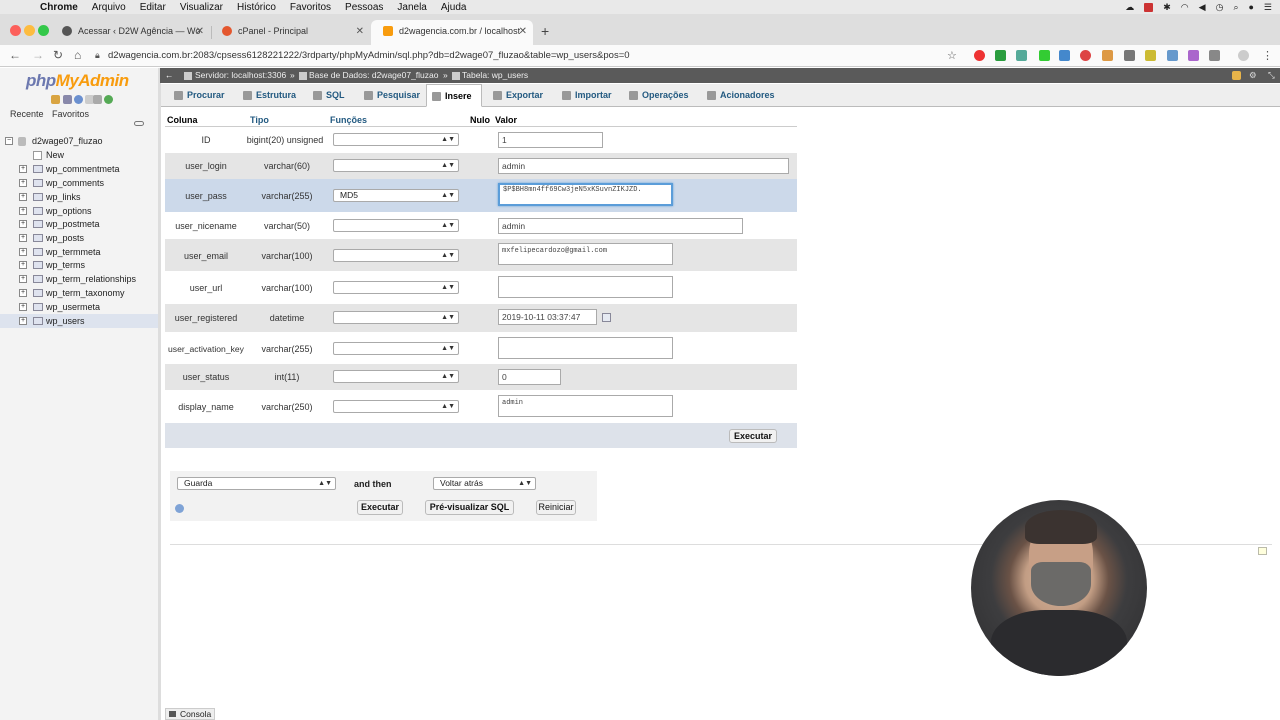  Describe the element at coordinates (43, 30) in the screenshot. I see `zoom-window-icon` at that location.